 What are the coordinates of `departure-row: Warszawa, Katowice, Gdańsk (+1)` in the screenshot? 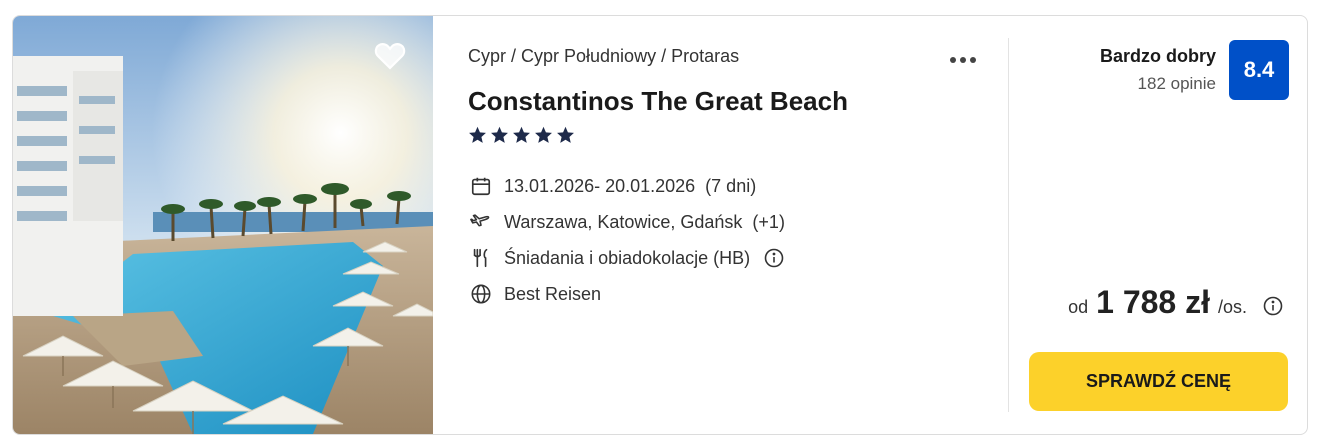 It's located at (626, 222).